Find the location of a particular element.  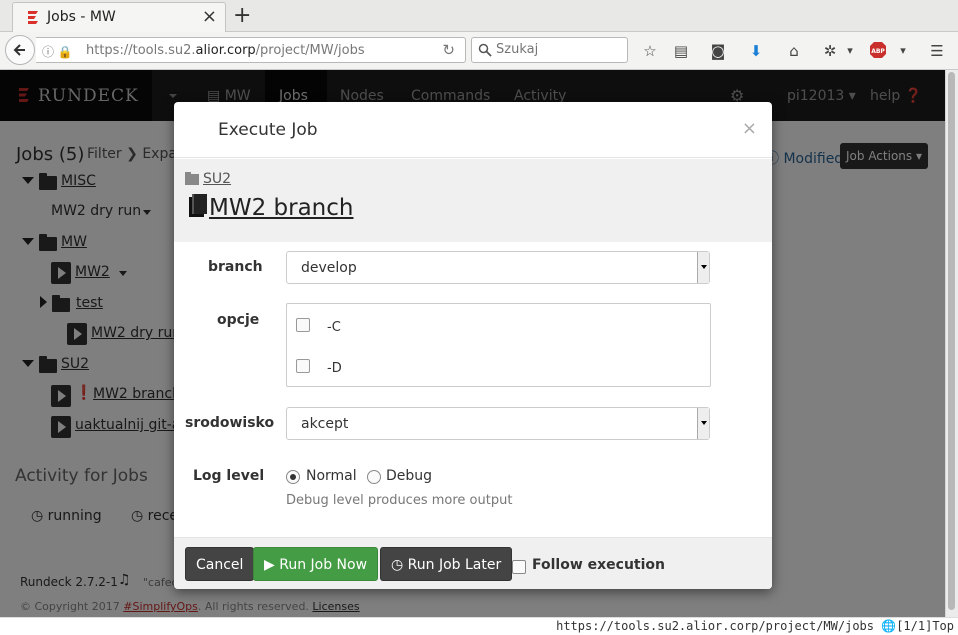

option-d-checkbox is located at coordinates (303, 366).